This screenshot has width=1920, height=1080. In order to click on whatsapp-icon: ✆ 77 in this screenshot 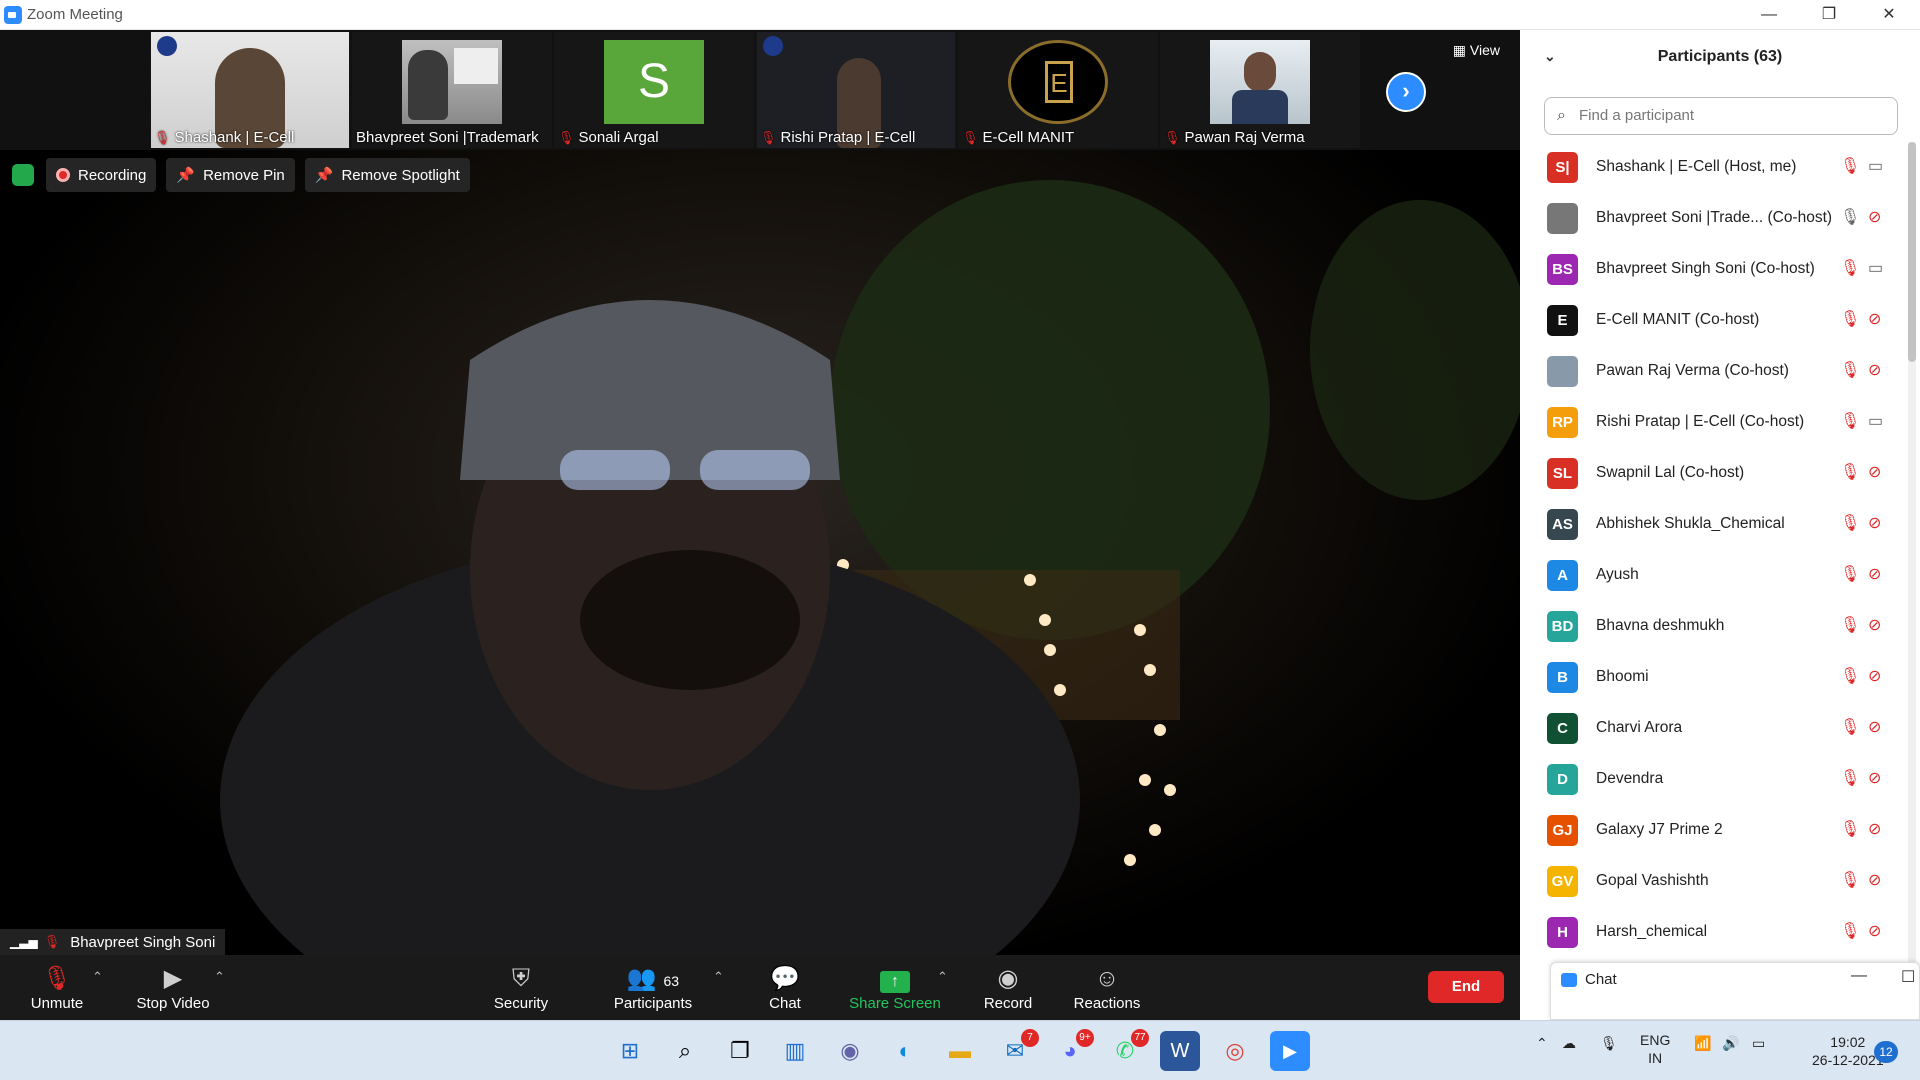, I will do `click(1127, 1050)`.